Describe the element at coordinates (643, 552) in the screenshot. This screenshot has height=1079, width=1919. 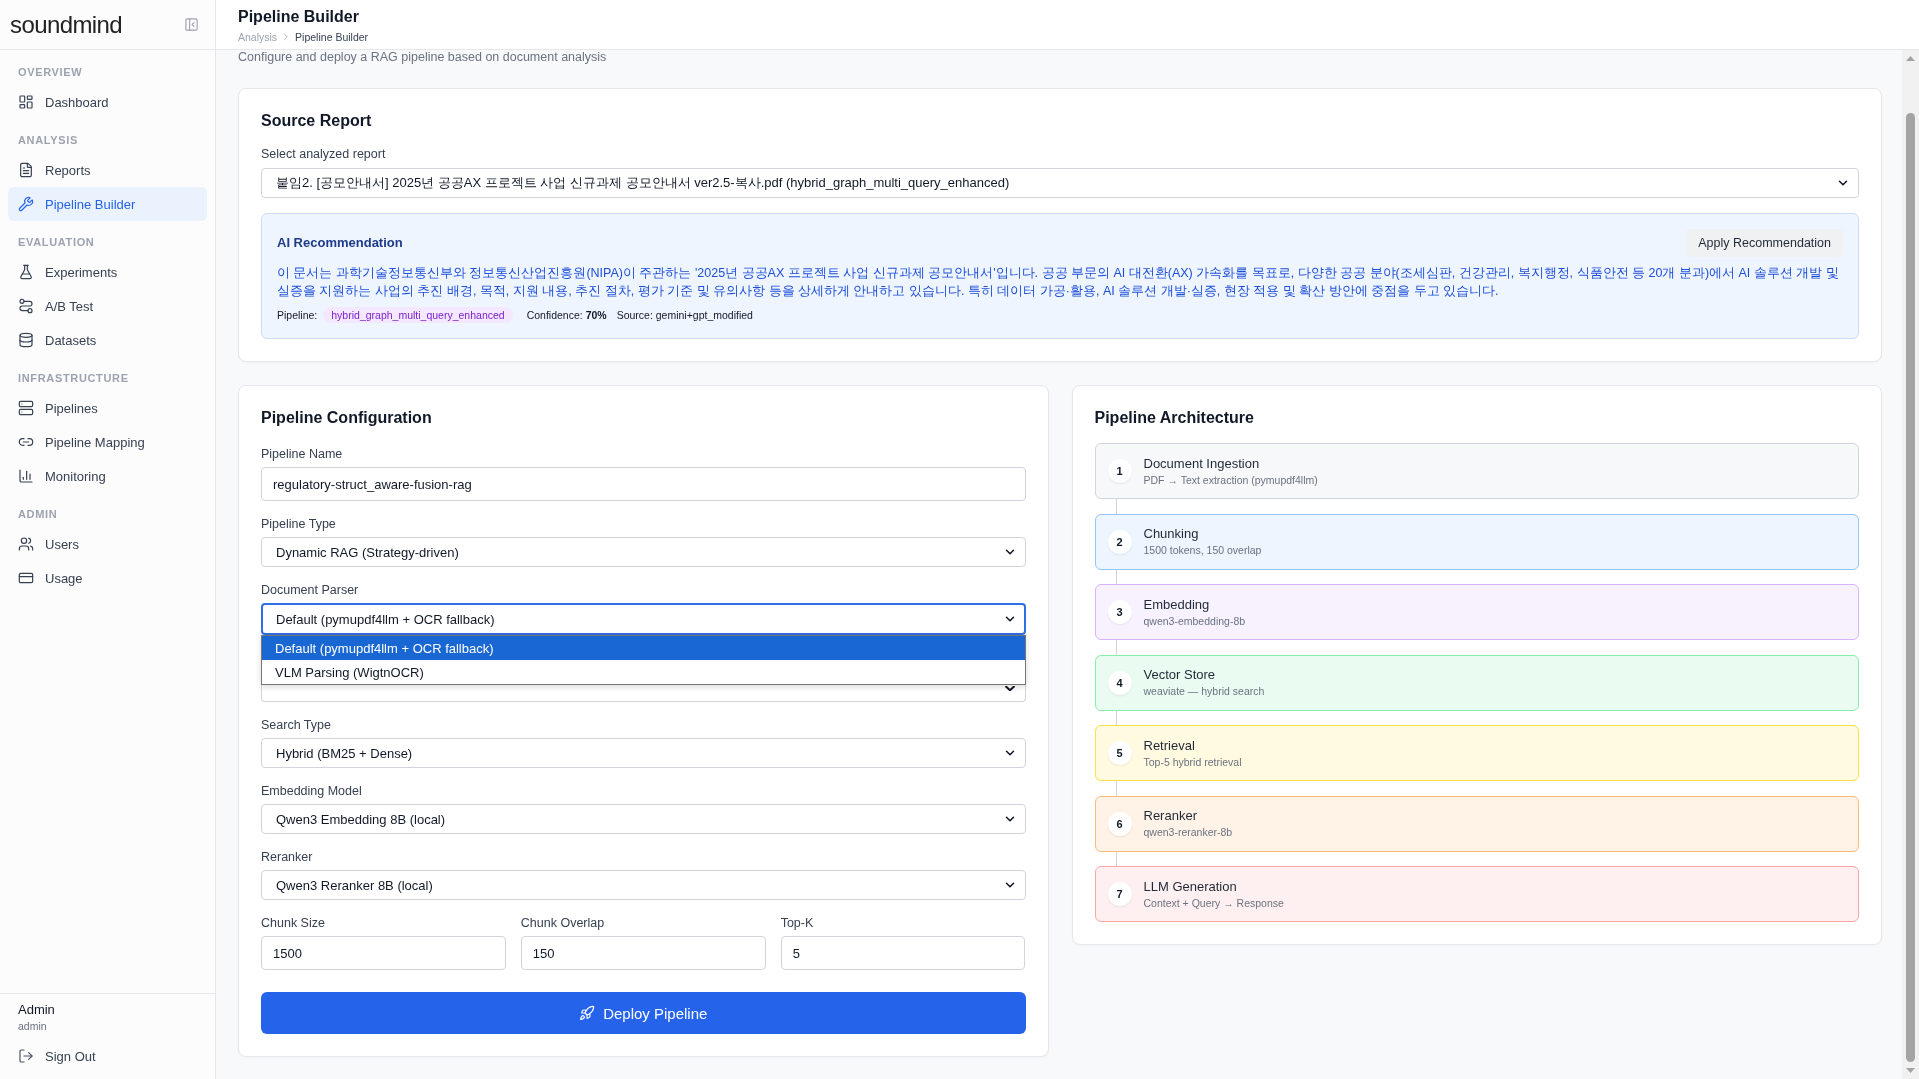
I see `select-field: Dynamic RAG (Strategy-driven)` at that location.